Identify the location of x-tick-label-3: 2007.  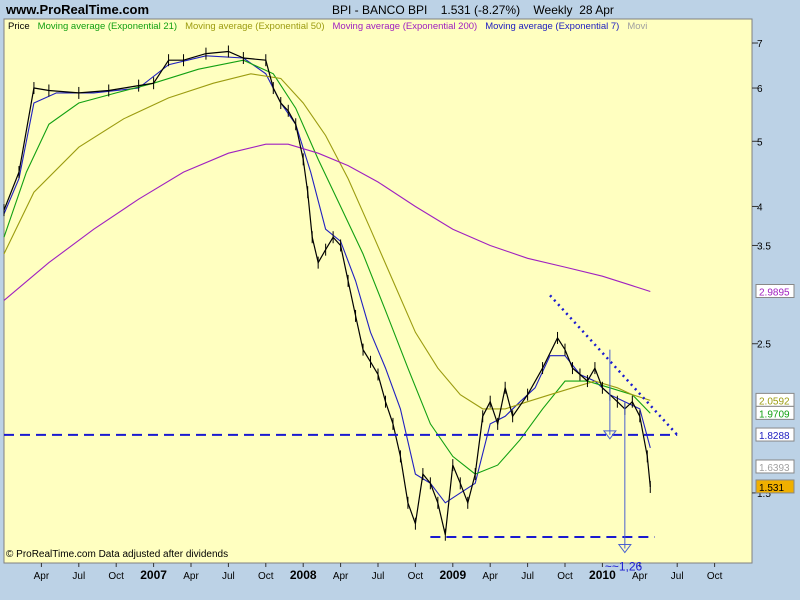
(153, 575).